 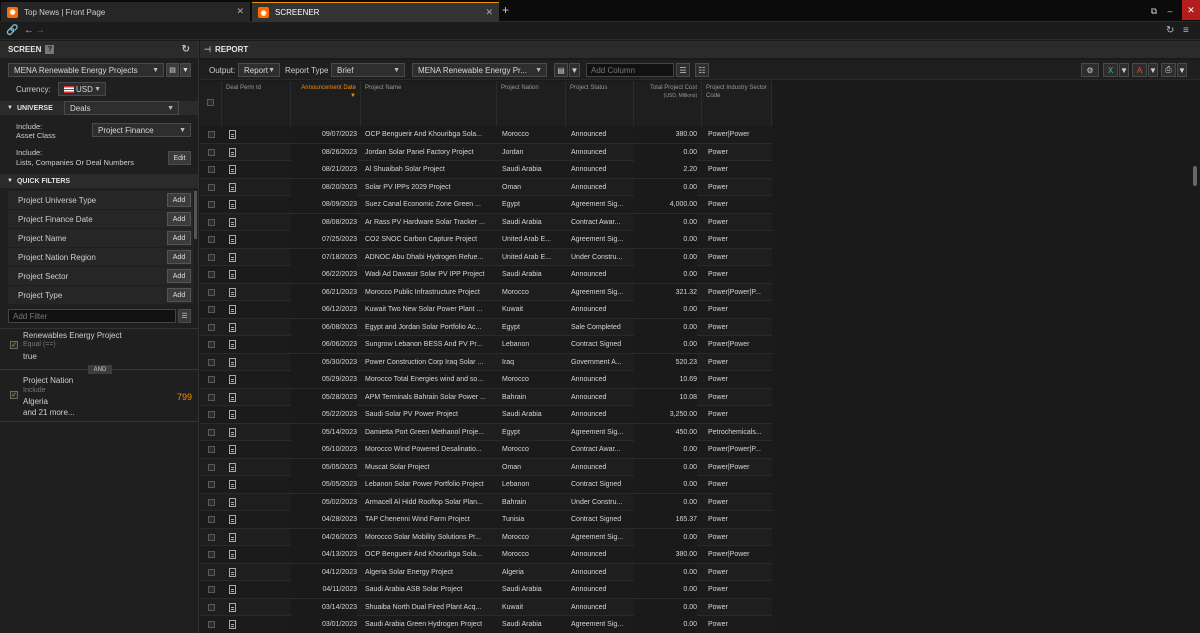 I want to click on select-all-checkbox, so click(x=210, y=102).